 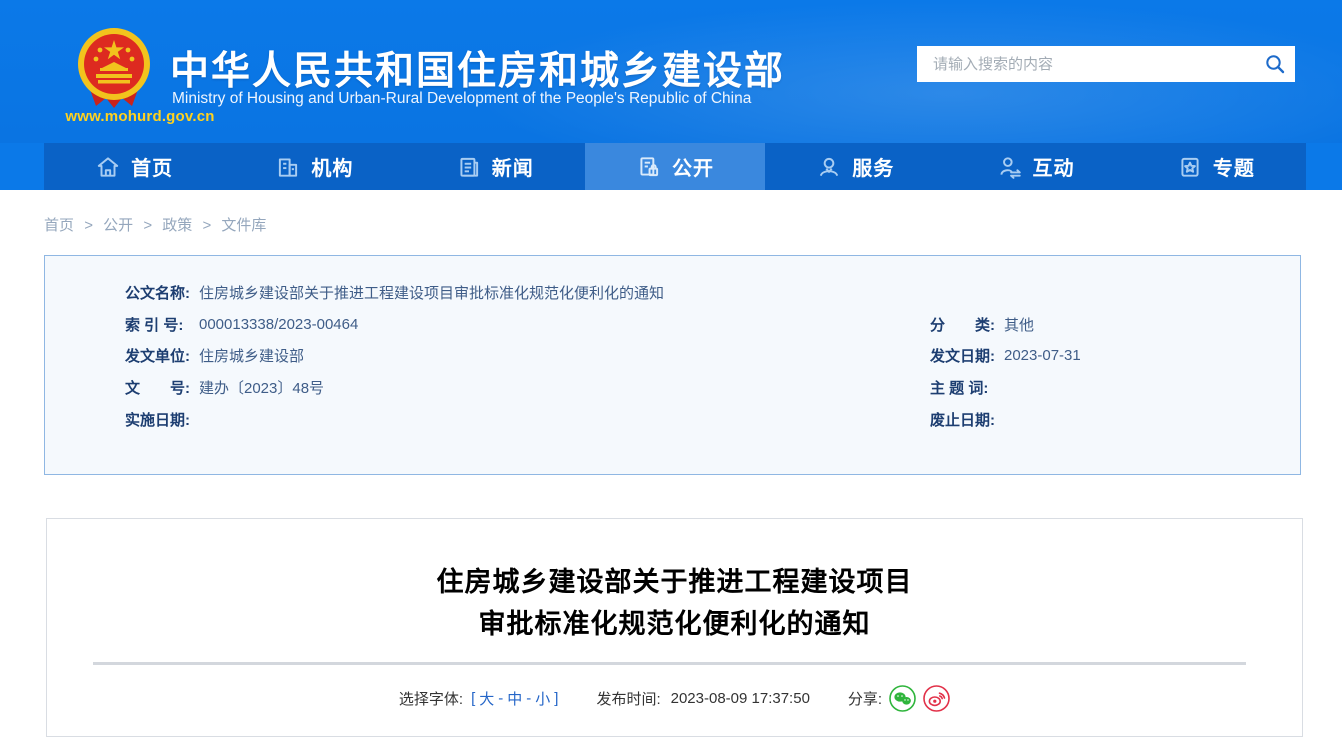 What do you see at coordinates (157, 357) in the screenshot?
I see `doc-field-label: 发文单位:` at bounding box center [157, 357].